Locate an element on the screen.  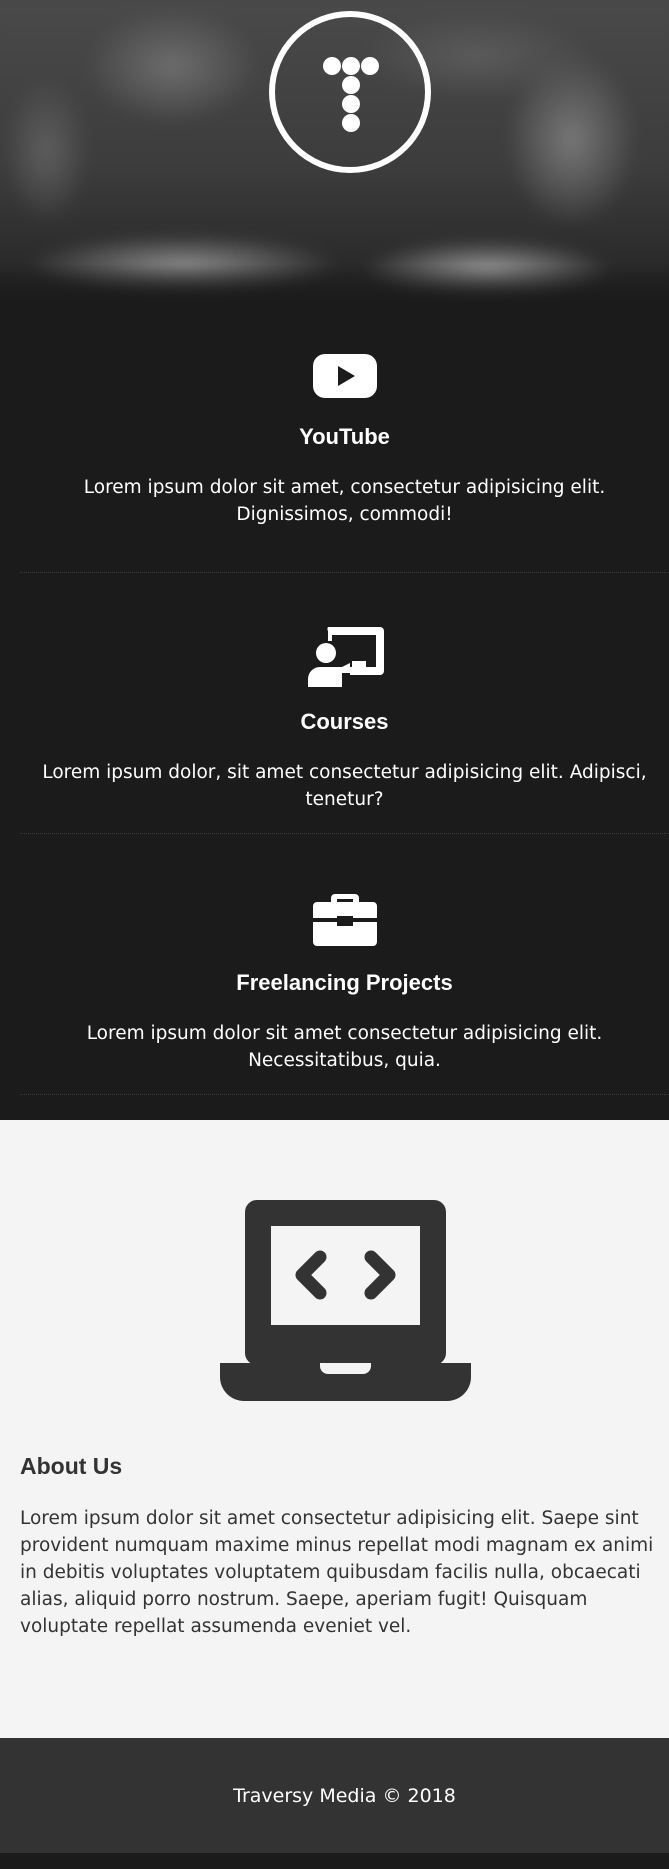
youtube-icon is located at coordinates (344, 376).